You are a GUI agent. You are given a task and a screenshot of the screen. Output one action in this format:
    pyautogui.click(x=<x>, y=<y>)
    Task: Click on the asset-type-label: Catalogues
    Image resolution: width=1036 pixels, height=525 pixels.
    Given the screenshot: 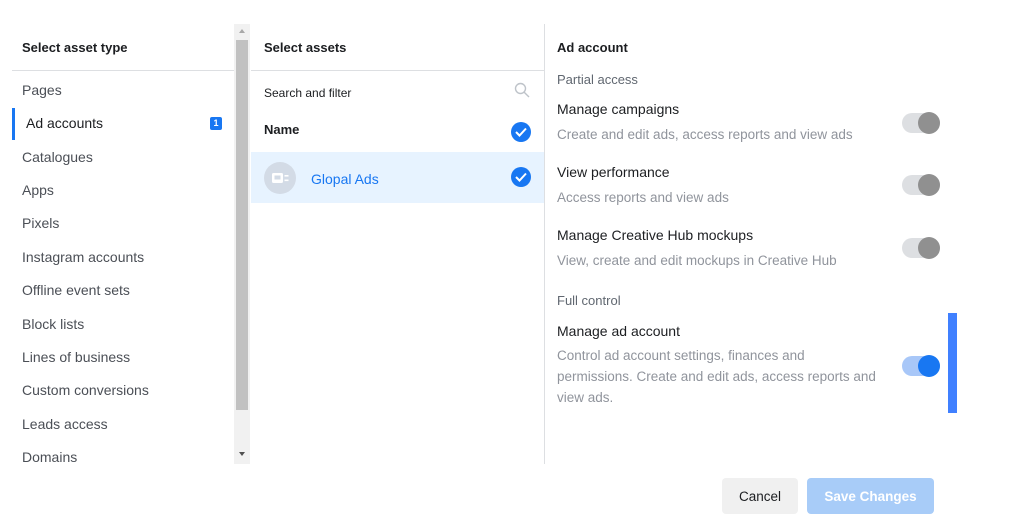 What is the action you would take?
    pyautogui.click(x=57, y=157)
    